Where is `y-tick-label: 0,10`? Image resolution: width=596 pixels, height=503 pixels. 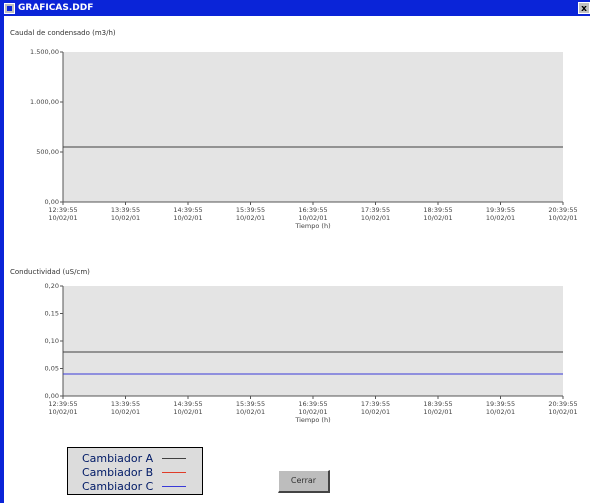
y-tick-label: 0,10 is located at coordinates (52, 341).